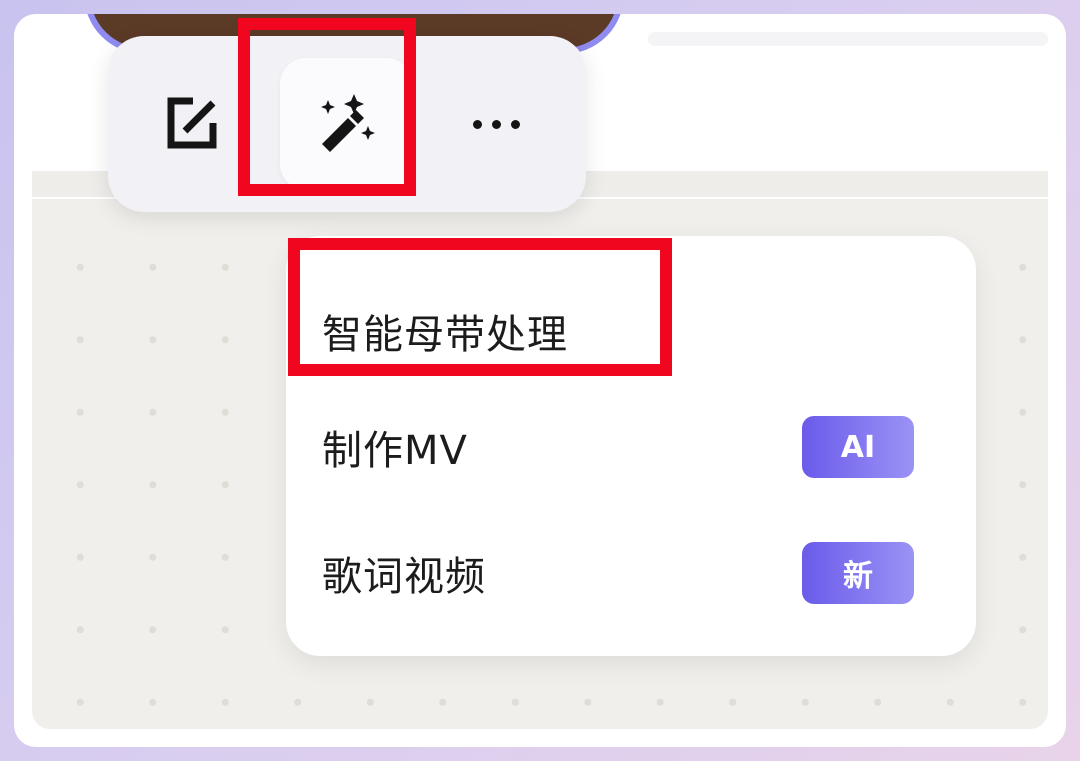 The height and width of the screenshot is (761, 1080). What do you see at coordinates (632, 573) in the screenshot?
I see `menu-item-lyric-video: 歌词视频 新` at bounding box center [632, 573].